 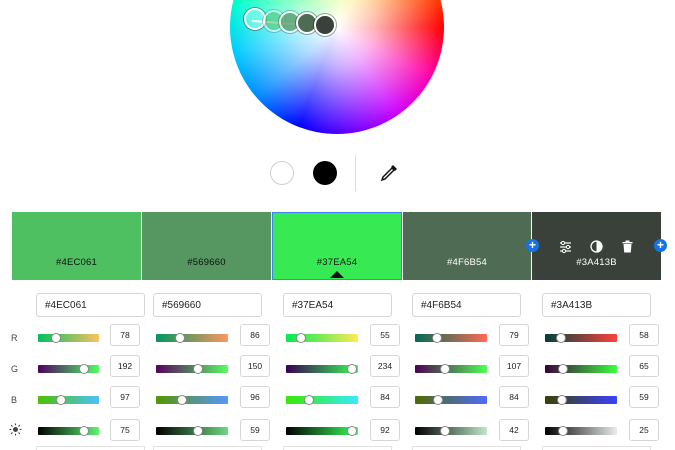 I want to click on add-swatch-end-button: +, so click(x=660, y=245).